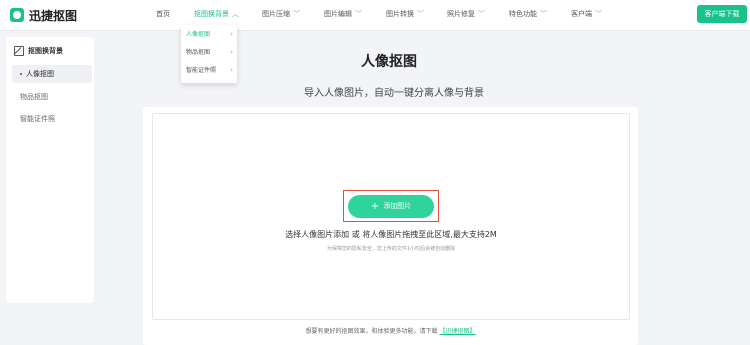 Image resolution: width=750 pixels, height=345 pixels. What do you see at coordinates (235, 14) in the screenshot?
I see `chevron-up-icon: ︿` at bounding box center [235, 14].